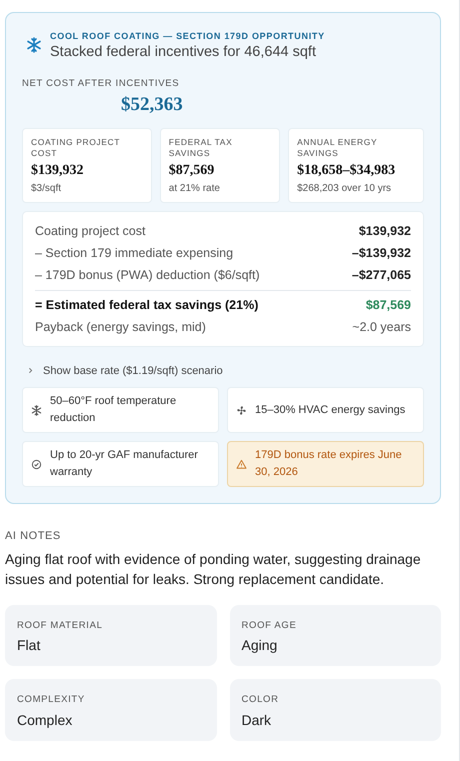  I want to click on attribute-value: Complex, so click(45, 720).